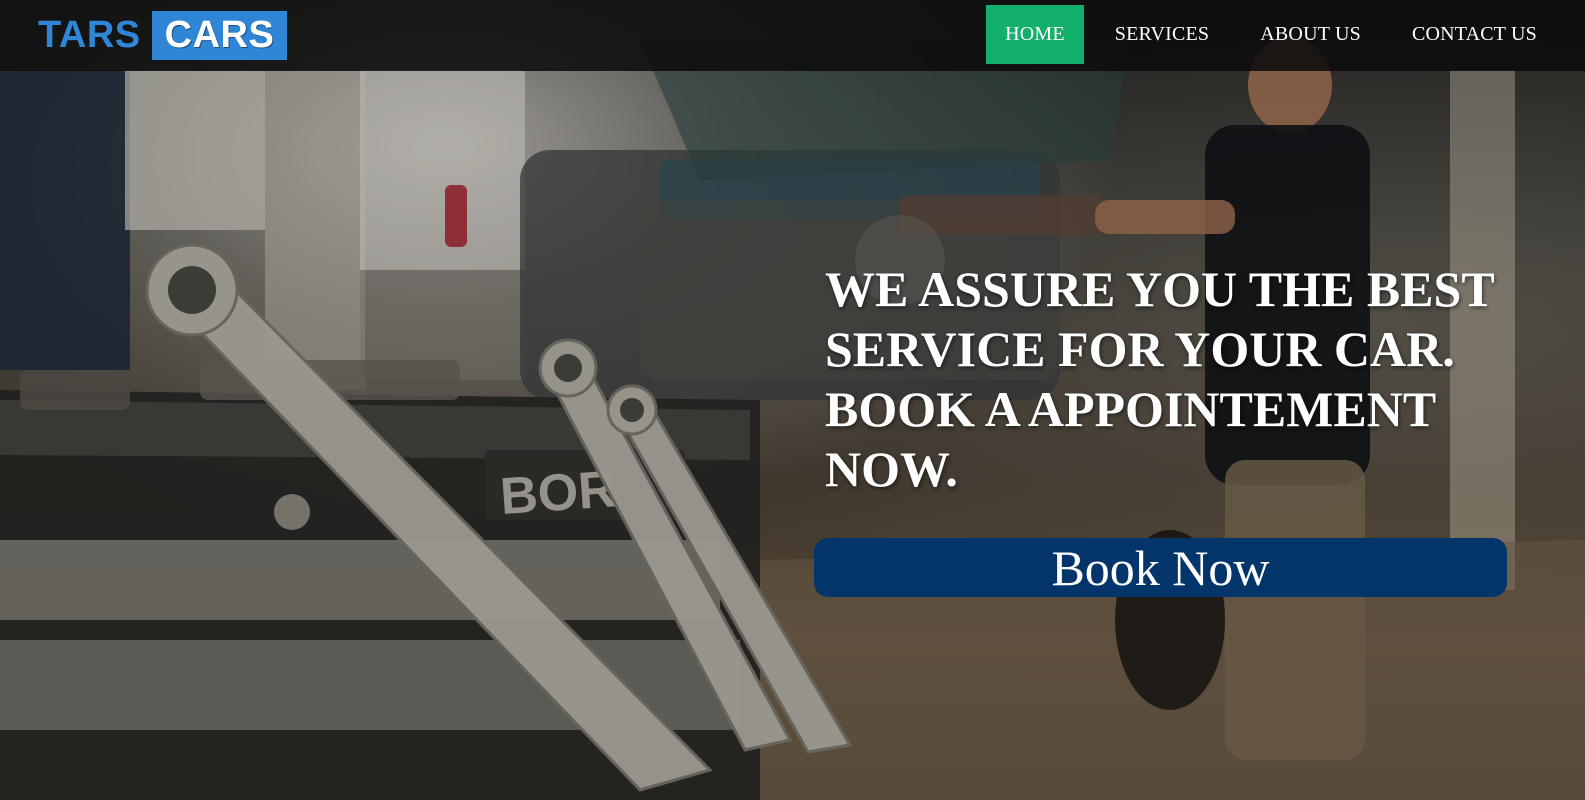 Image resolution: width=1585 pixels, height=800 pixels. Describe the element at coordinates (219, 35) in the screenshot. I see `brand-logo-text-cars: CARS` at that location.